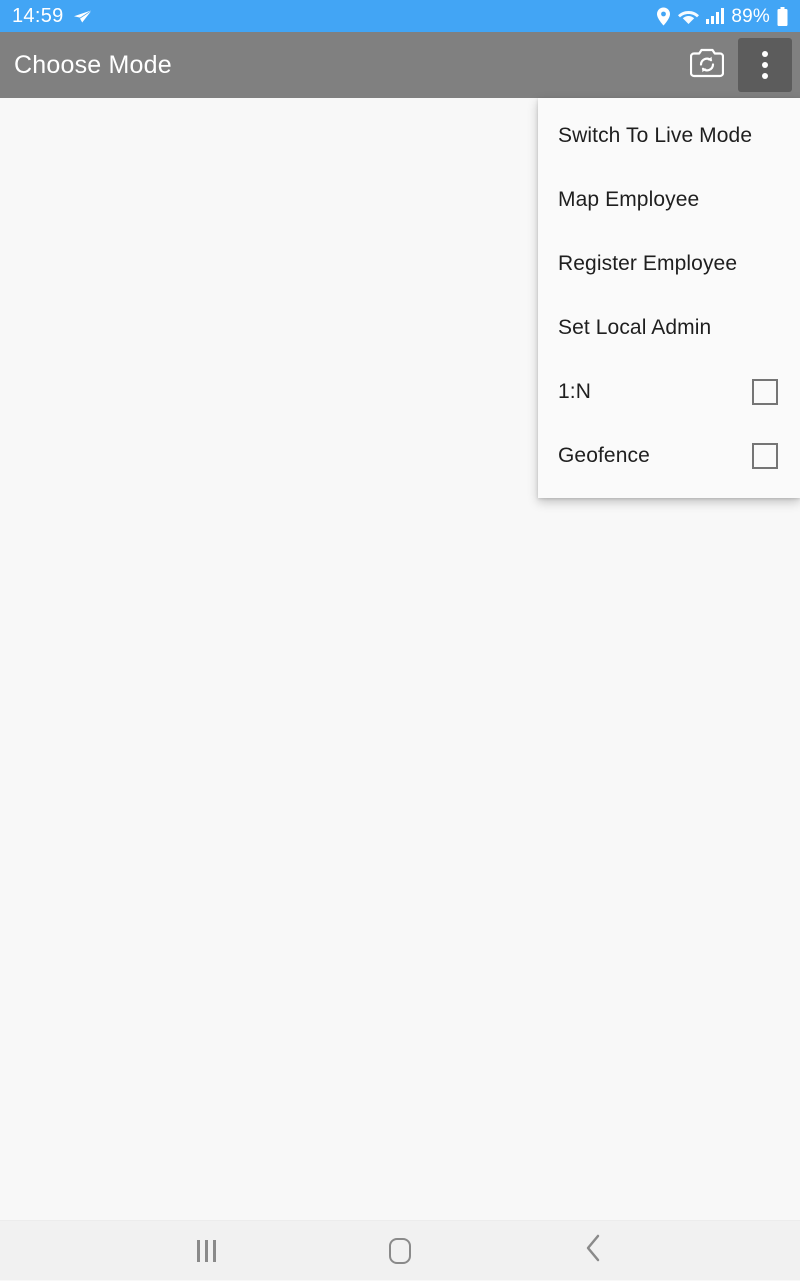  I want to click on overflow-menu-button, so click(765, 65).